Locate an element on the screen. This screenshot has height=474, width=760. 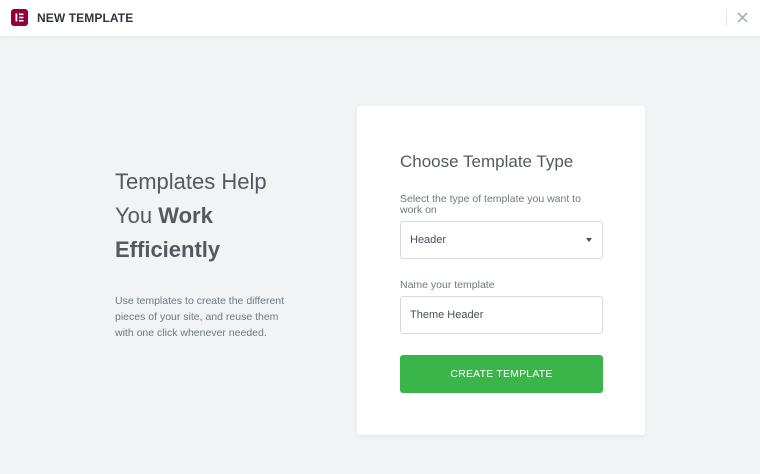
modal-title: NEW TEMPLATE is located at coordinates (85, 18).